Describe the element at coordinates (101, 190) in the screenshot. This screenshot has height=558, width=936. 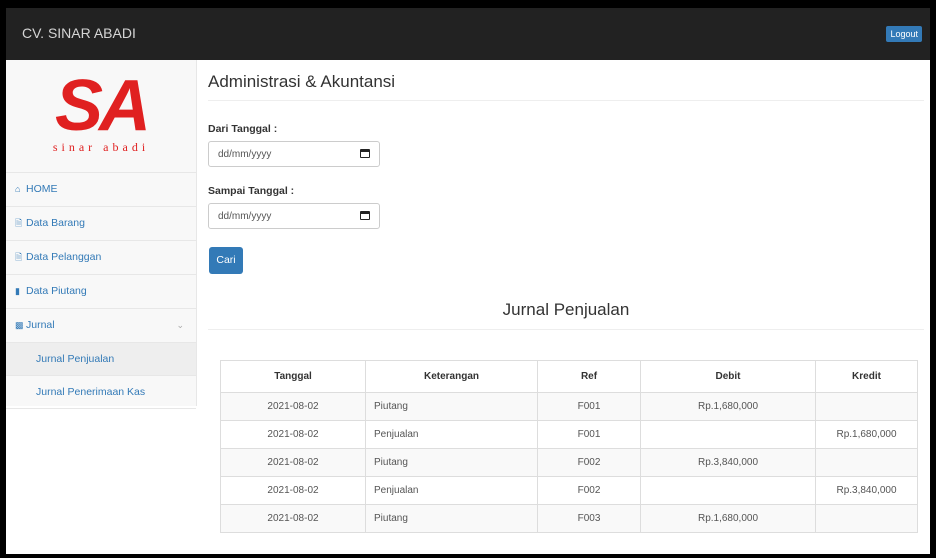
I see `sidebar-item-home: ⌂ HOME` at that location.